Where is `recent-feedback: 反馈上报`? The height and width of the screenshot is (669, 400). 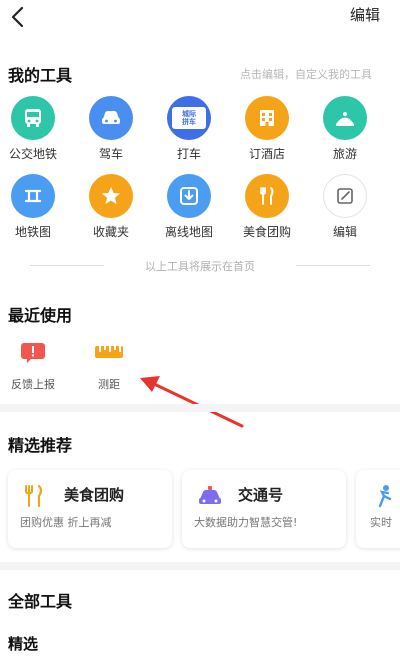
recent-feedback: 反馈上报 is located at coordinates (34, 367).